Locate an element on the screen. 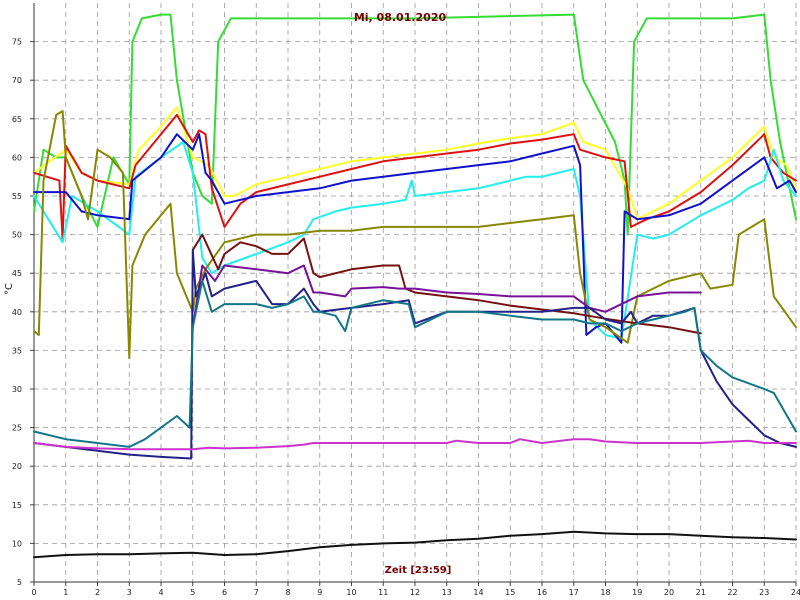 This screenshot has height=600, width=800. y-tick-label: 30 is located at coordinates (17, 389).